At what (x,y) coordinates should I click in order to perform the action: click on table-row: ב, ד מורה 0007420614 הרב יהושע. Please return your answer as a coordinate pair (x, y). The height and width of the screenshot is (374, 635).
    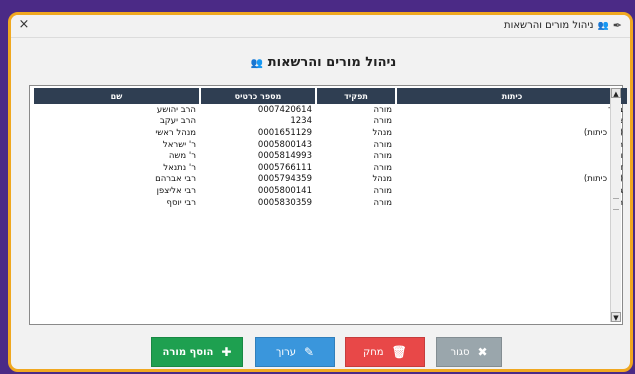
    Looking at the image, I should click on (330, 110).